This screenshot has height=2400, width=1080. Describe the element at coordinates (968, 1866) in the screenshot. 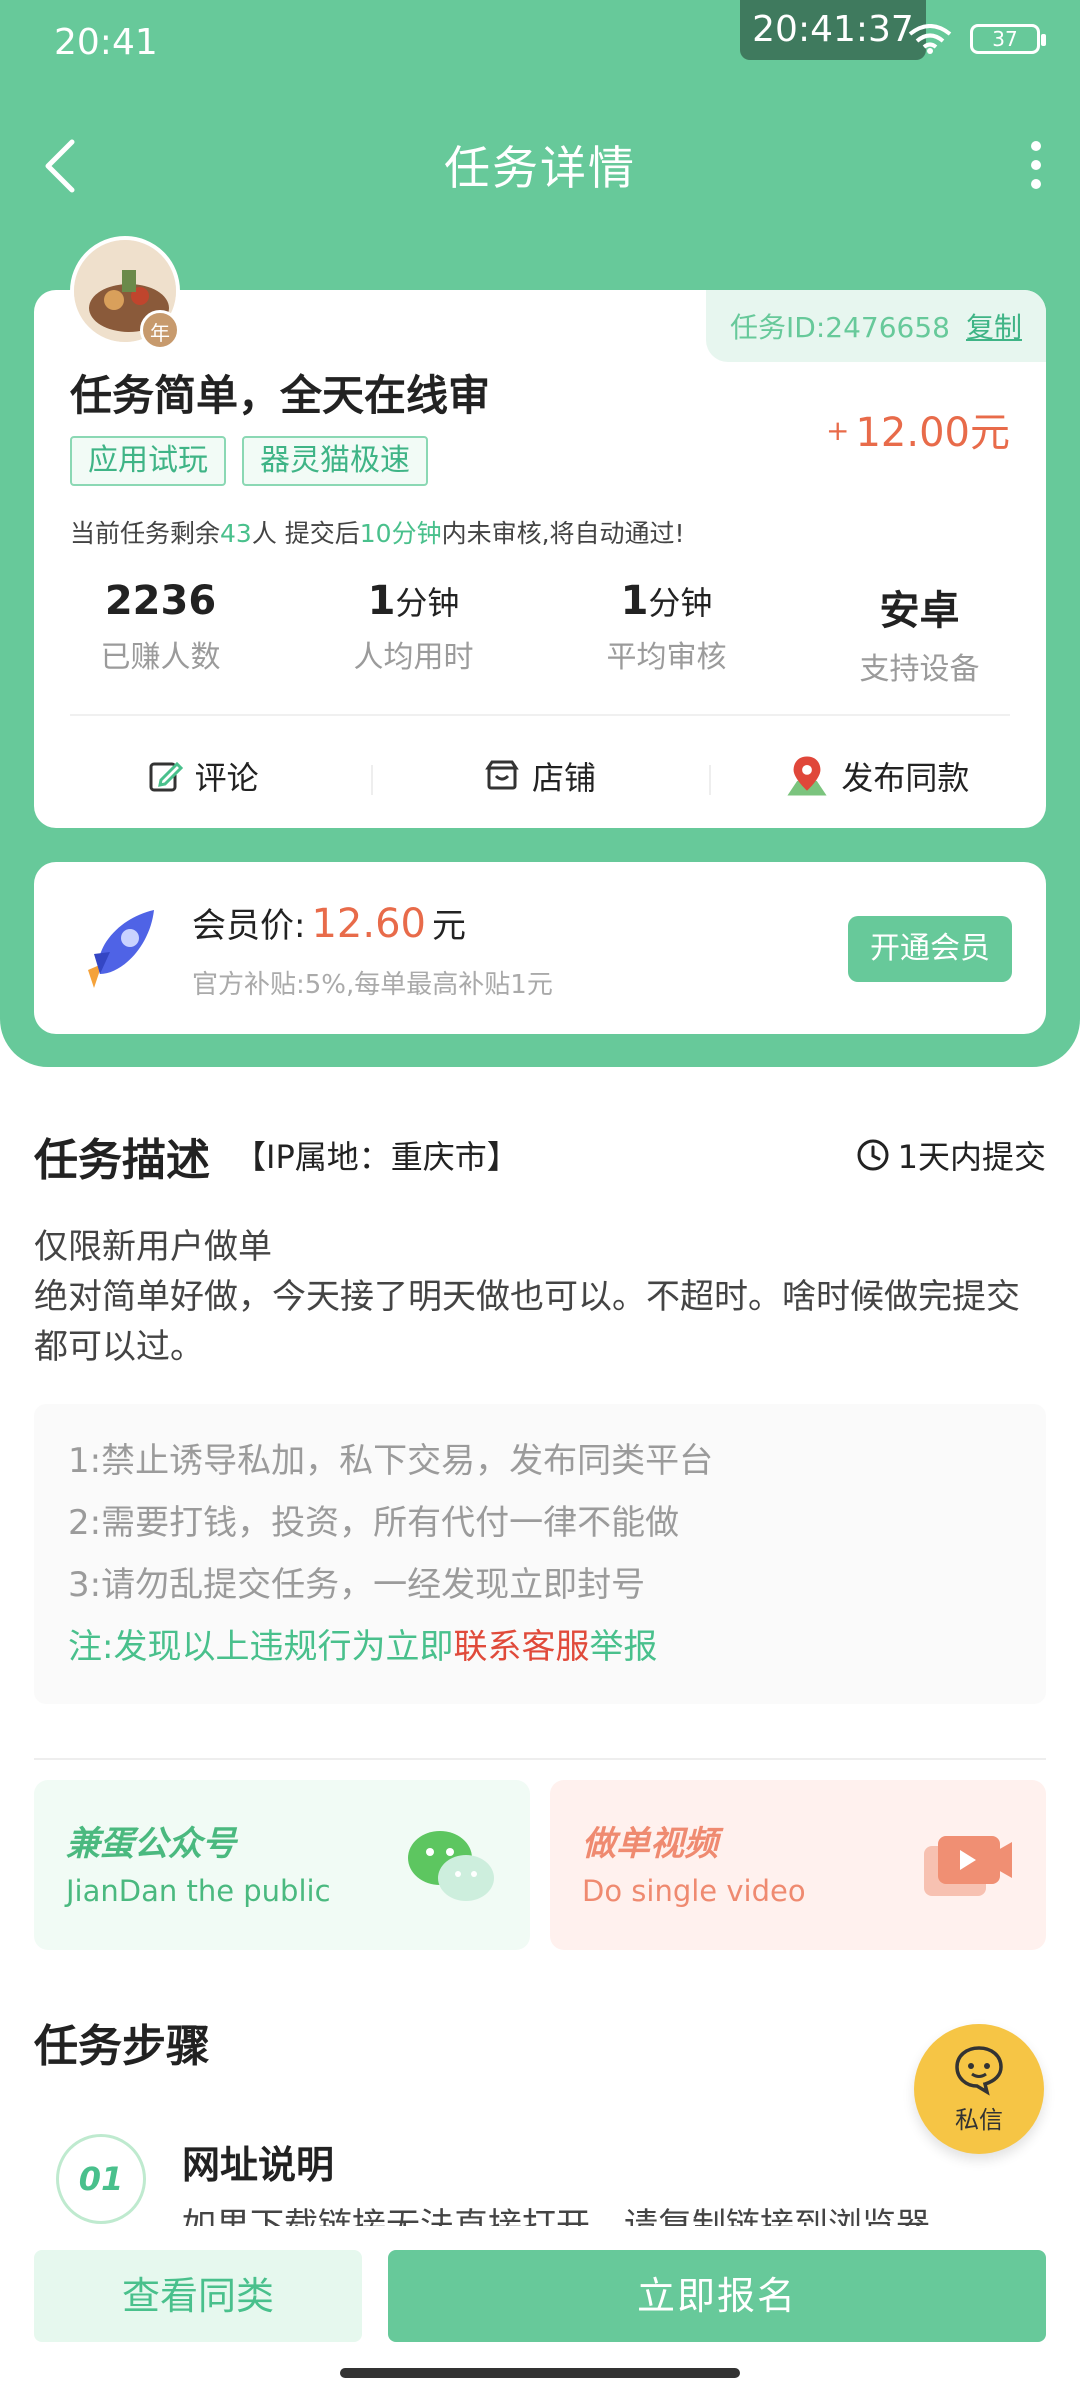

I see `video-icon` at that location.